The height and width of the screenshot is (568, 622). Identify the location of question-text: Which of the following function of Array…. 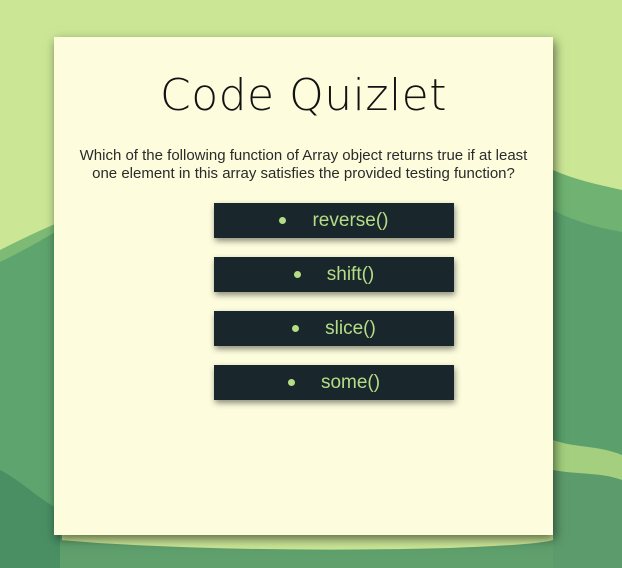
(303, 164).